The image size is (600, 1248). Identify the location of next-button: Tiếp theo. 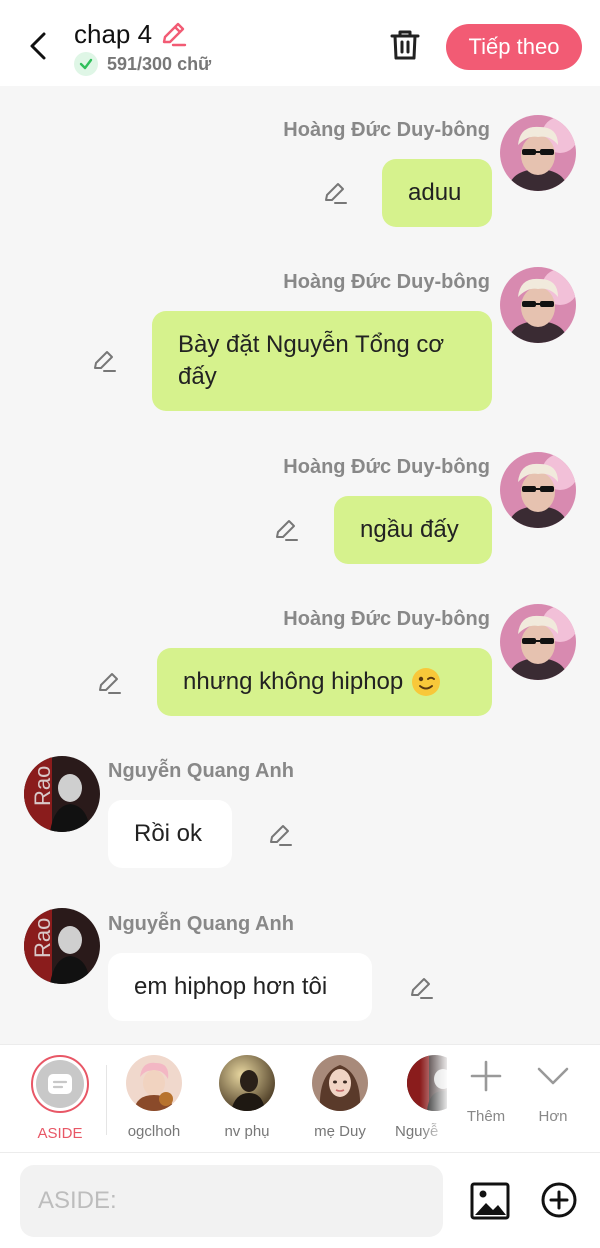
(514, 47).